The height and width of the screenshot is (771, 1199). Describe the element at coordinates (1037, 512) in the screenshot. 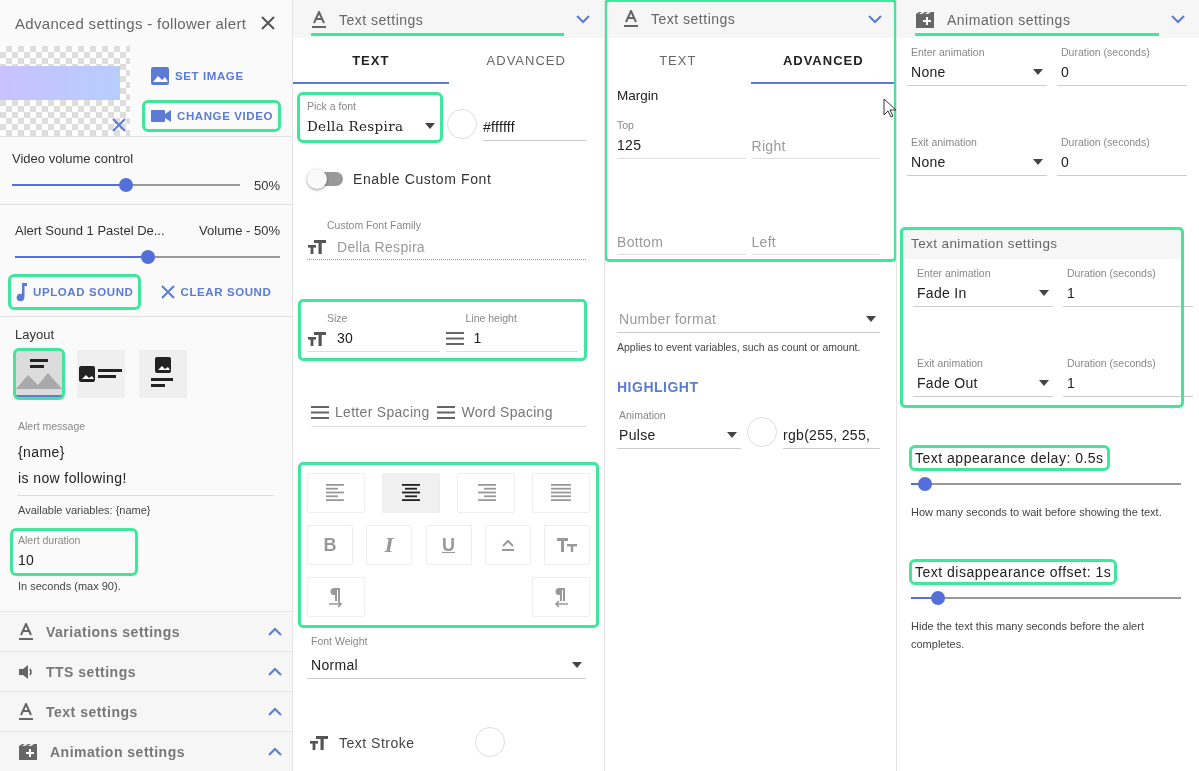

I see `help-text: How many seconds to wait before showing the text.` at that location.